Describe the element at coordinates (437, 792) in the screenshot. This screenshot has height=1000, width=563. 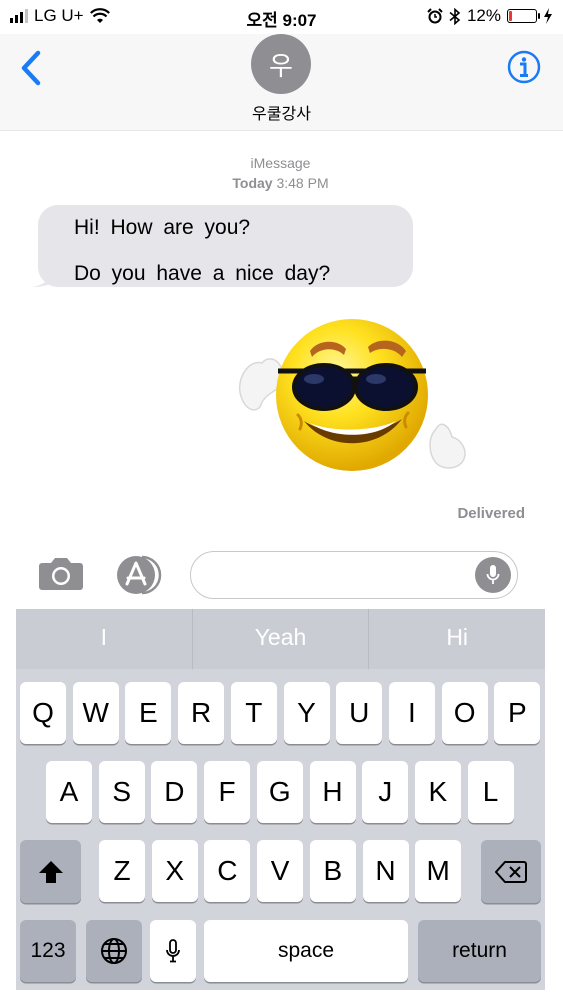
I see `key-k: K` at that location.